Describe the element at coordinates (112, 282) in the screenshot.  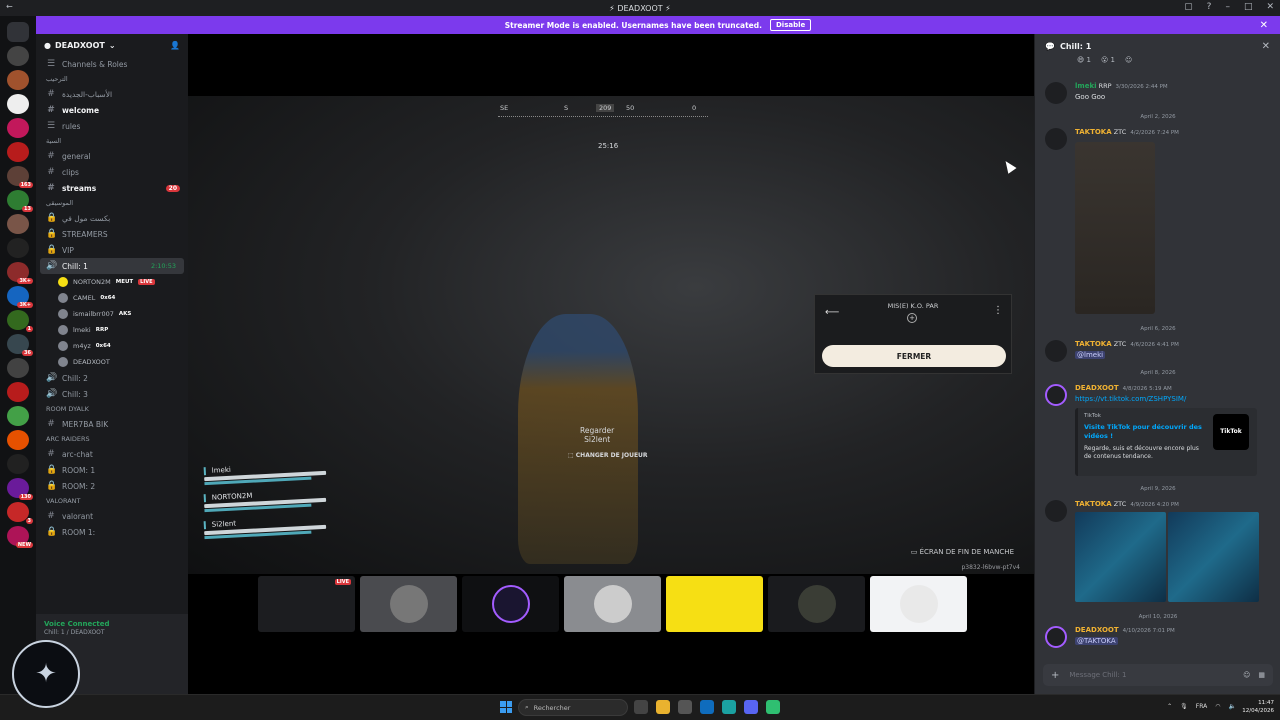
I see `voice-user: NORTON2M MEUT LIVE` at that location.